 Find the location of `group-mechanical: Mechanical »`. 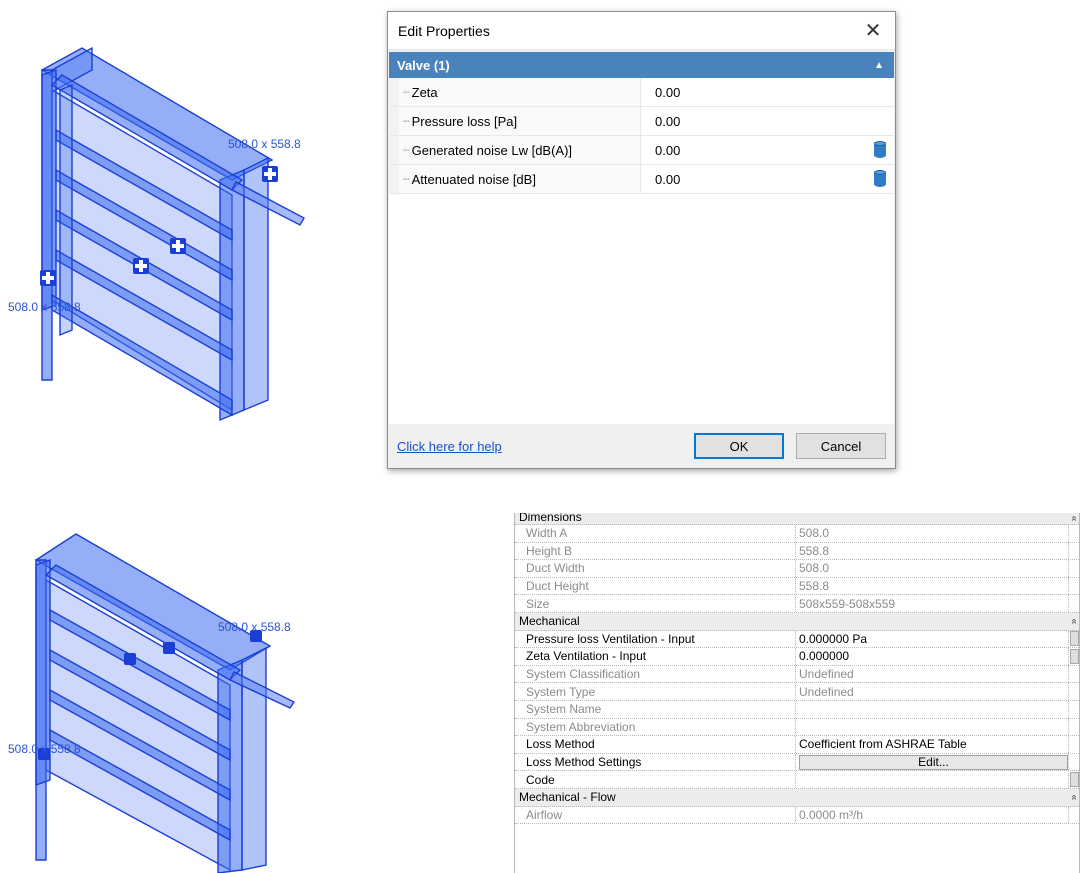

group-mechanical: Mechanical » is located at coordinates (797, 621).